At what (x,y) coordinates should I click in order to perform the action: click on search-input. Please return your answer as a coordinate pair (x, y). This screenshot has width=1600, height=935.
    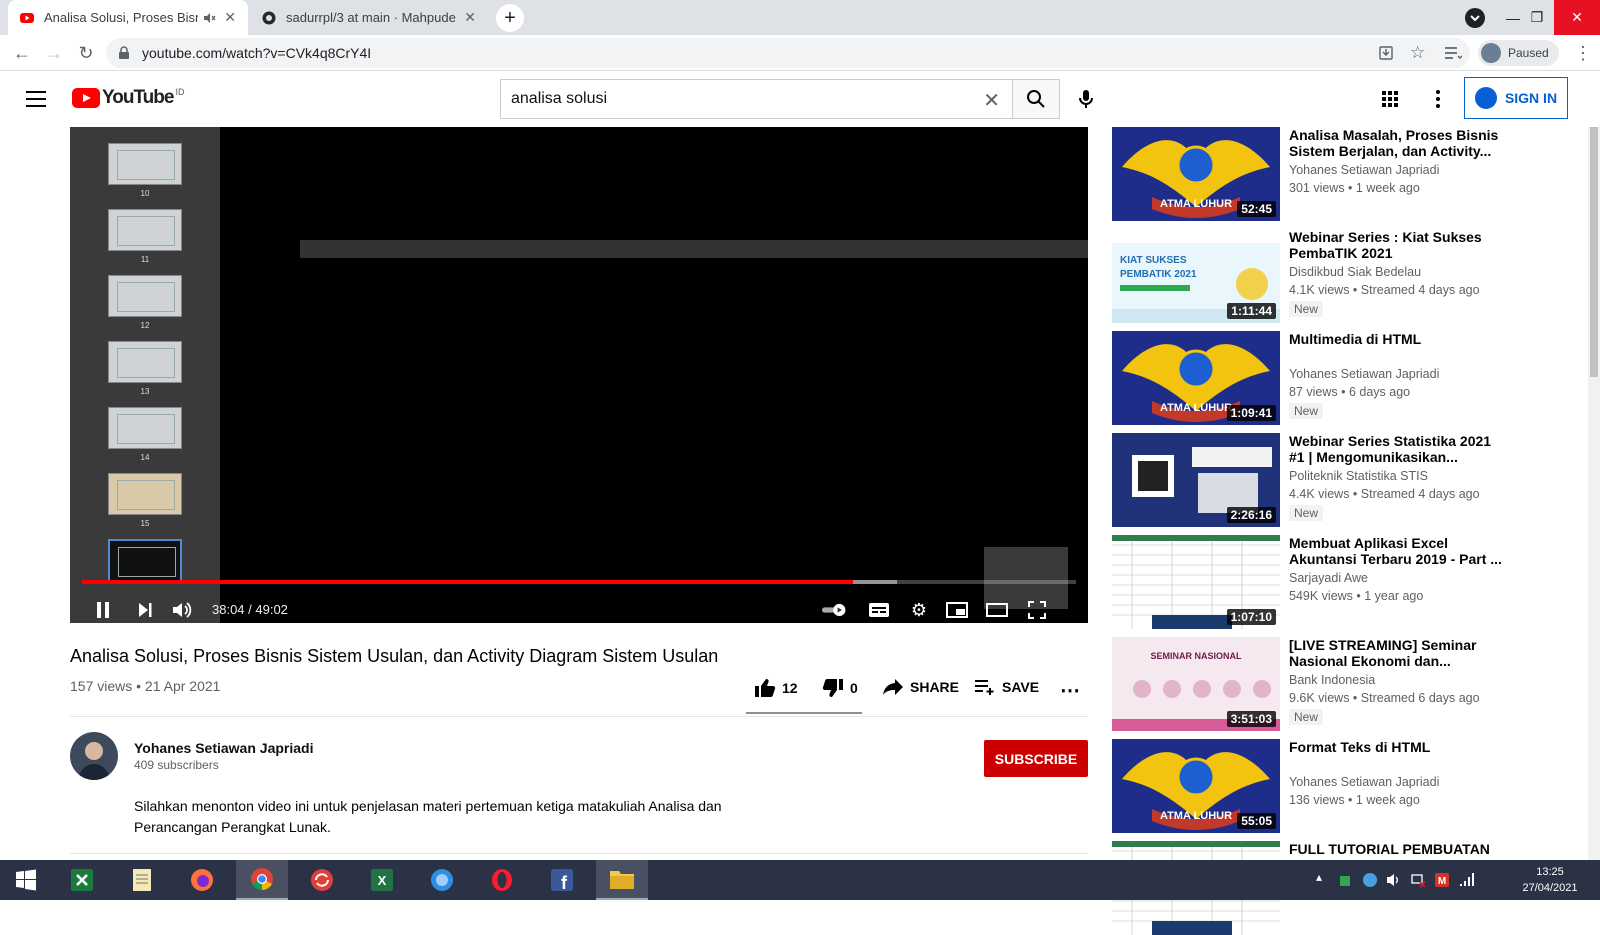
    Looking at the image, I should click on (721, 99).